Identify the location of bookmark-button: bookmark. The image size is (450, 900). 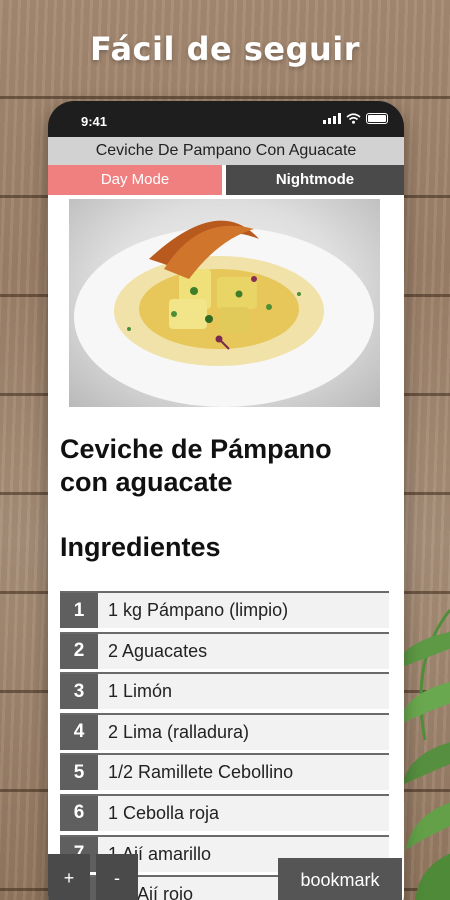
(340, 879).